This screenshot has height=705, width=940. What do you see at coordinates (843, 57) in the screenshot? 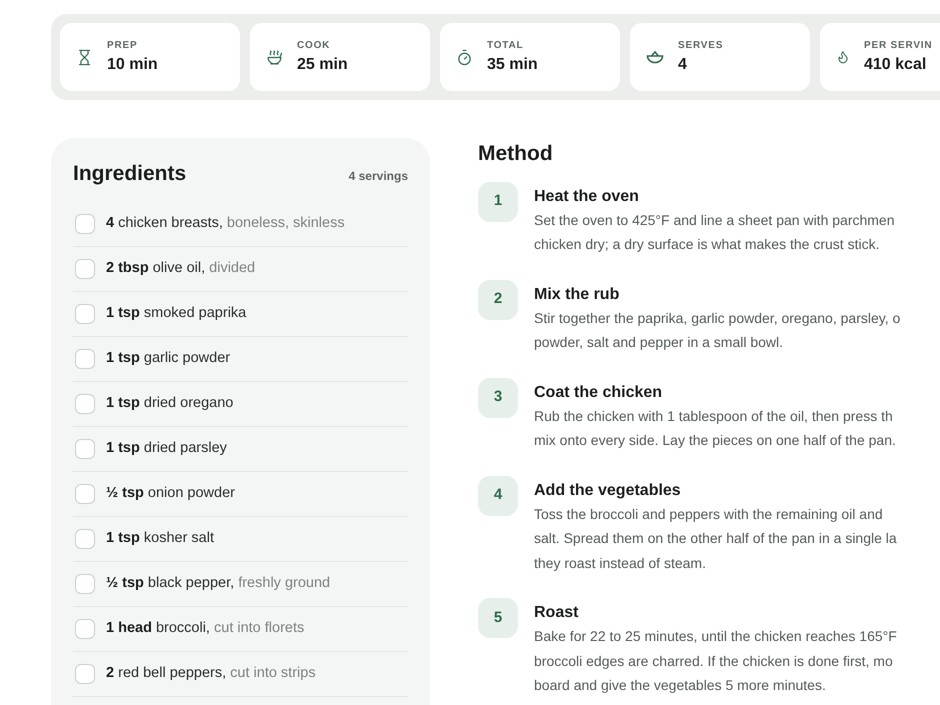
I see `flame-icon` at bounding box center [843, 57].